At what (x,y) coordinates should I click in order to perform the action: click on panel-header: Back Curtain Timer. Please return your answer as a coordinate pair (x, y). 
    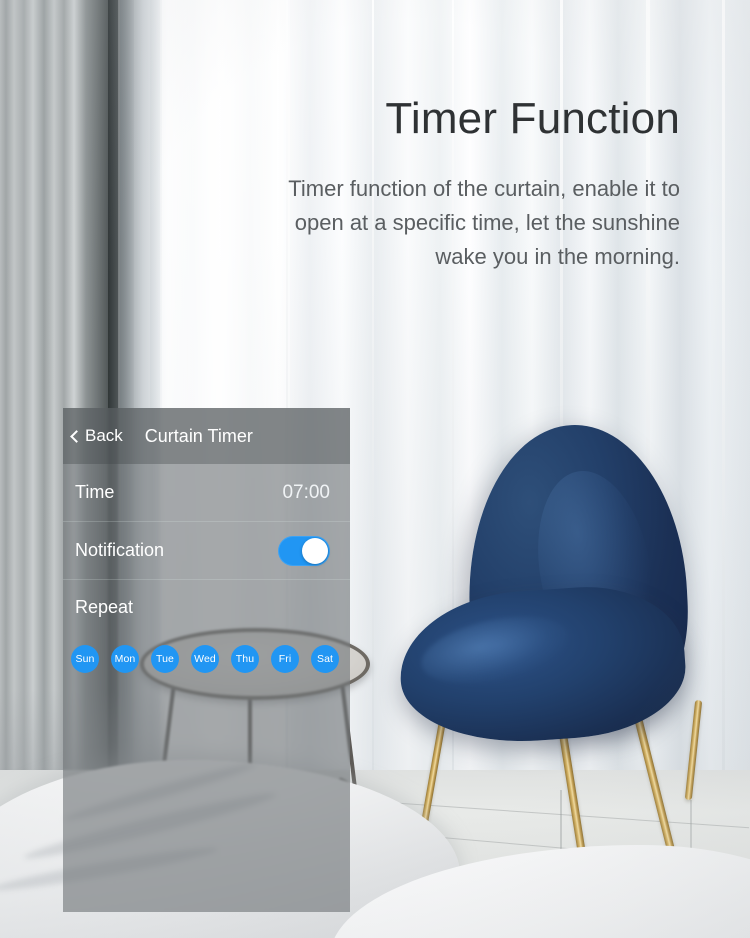
    Looking at the image, I should click on (206, 436).